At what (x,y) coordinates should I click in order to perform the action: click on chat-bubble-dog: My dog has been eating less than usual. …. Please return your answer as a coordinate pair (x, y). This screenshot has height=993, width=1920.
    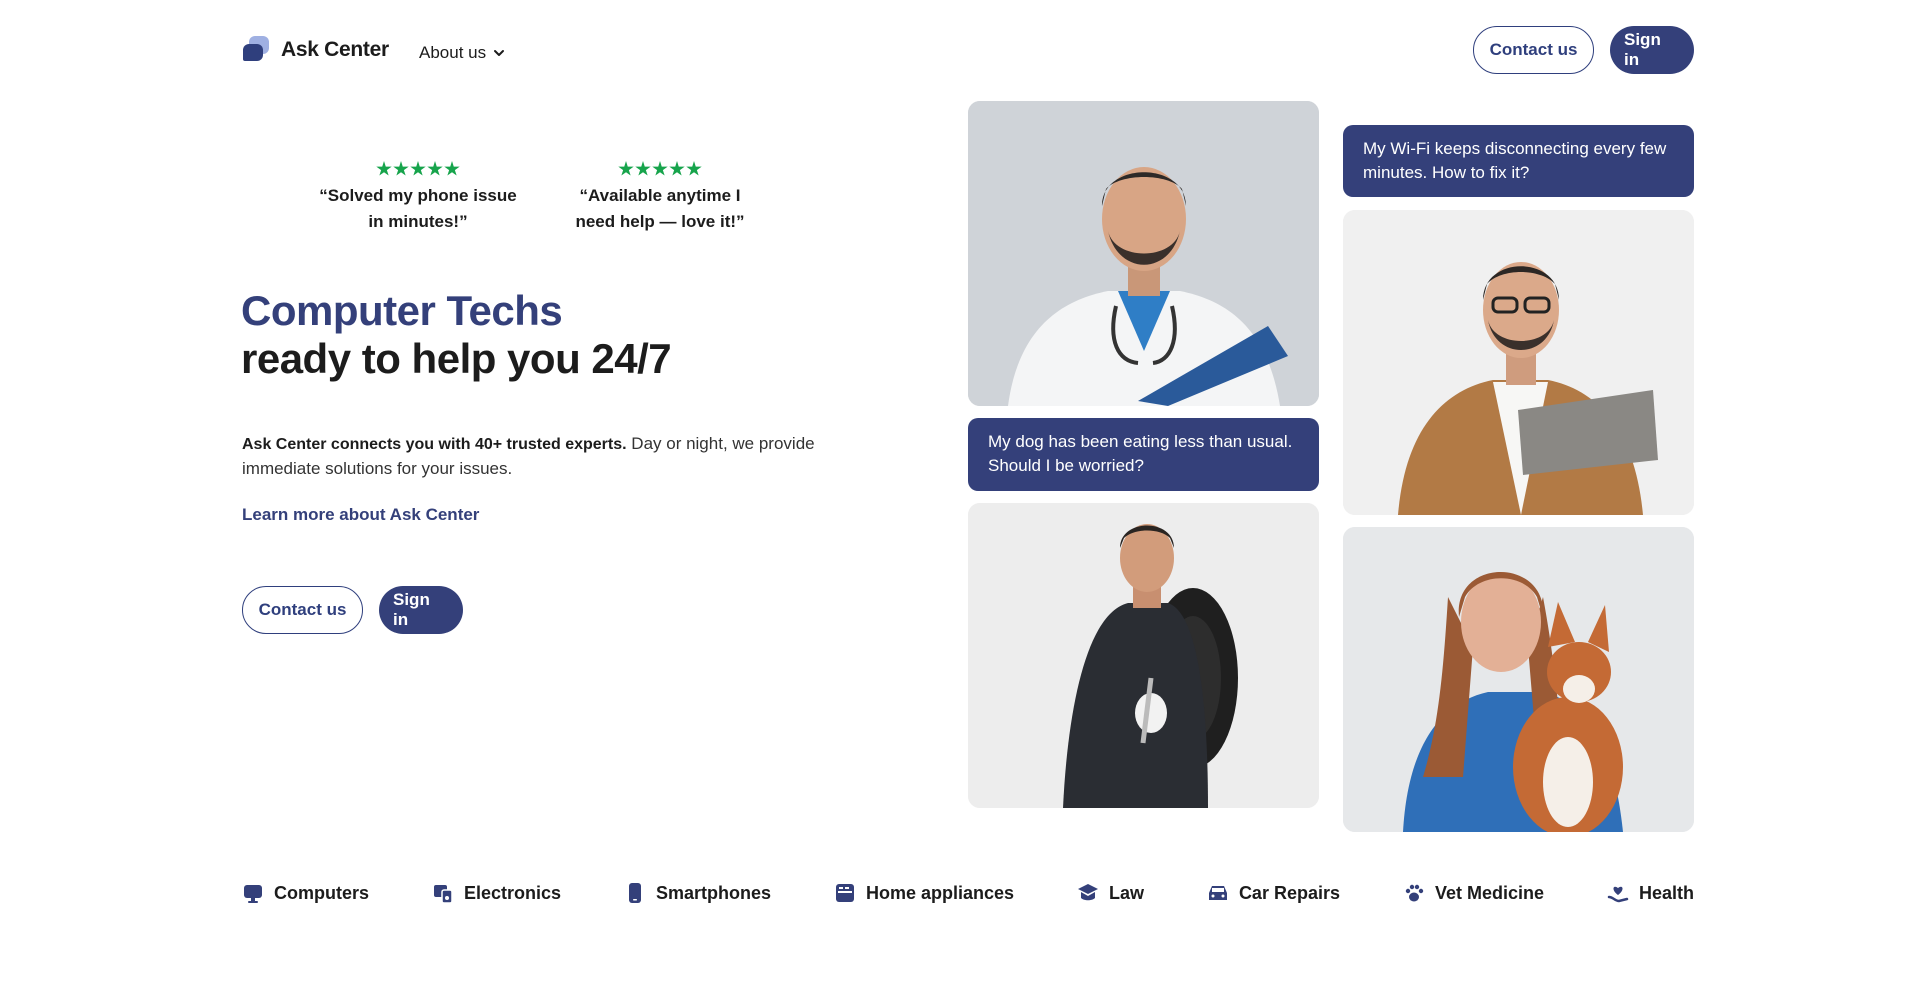
    Looking at the image, I should click on (1143, 454).